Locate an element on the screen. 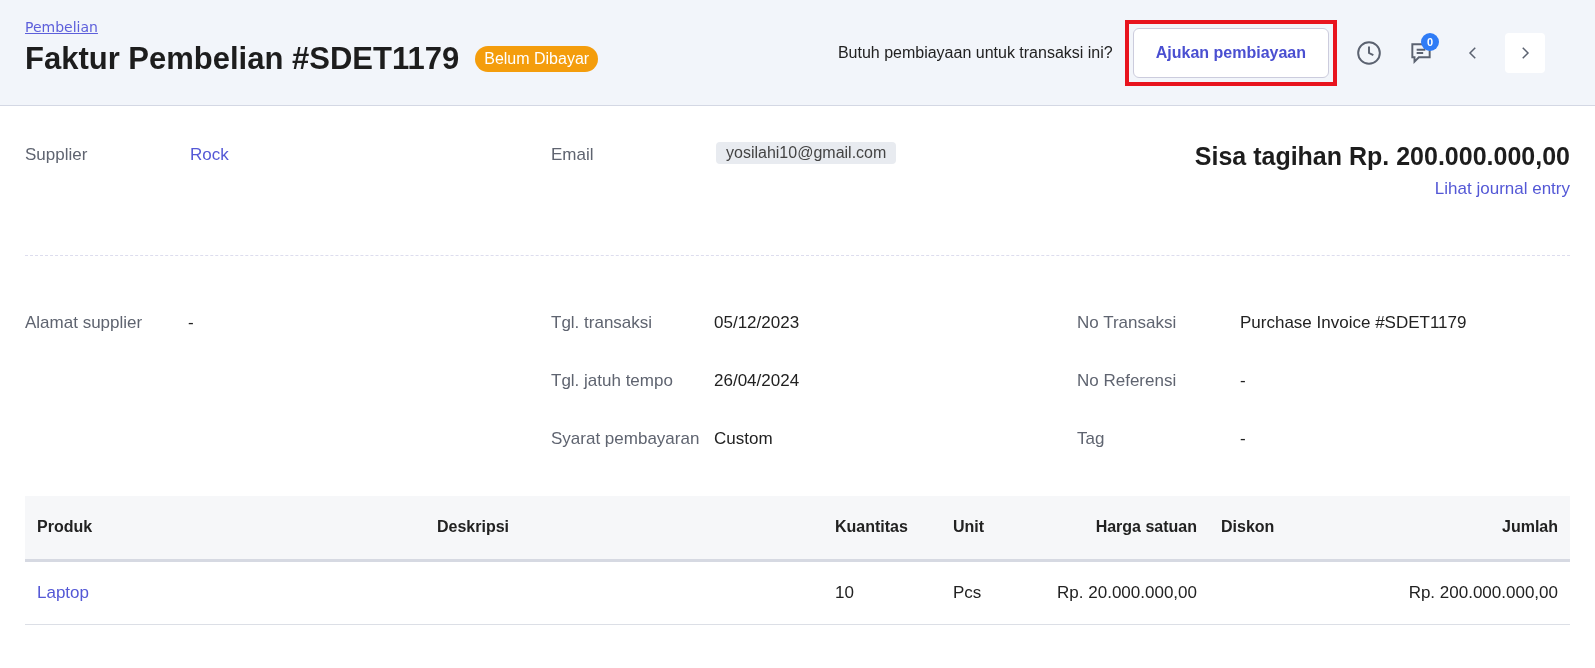 This screenshot has width=1595, height=668. field-label: No Referensi is located at coordinates (1127, 381).